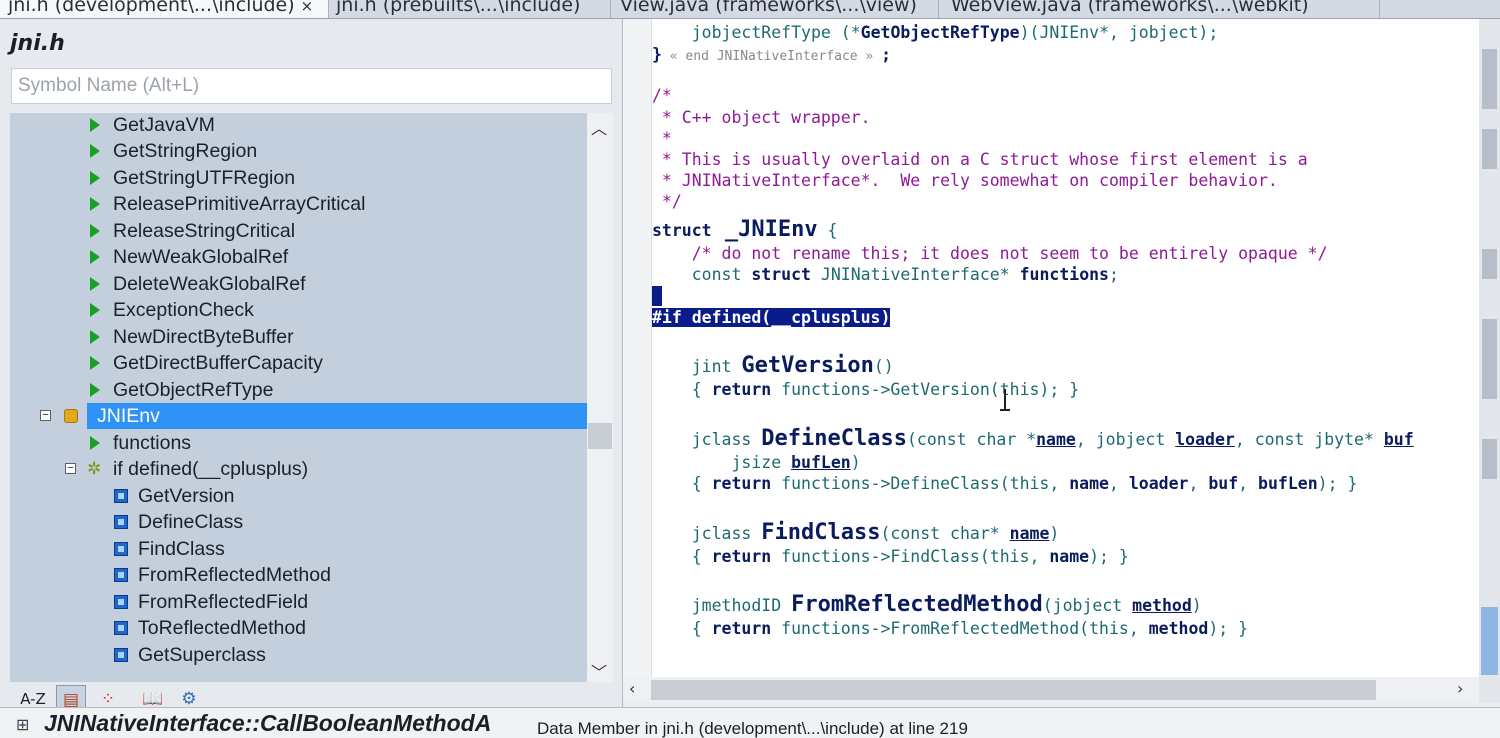 The width and height of the screenshot is (1500, 738). What do you see at coordinates (771, 317) in the screenshot?
I see `code-line-ifdef: #if defined(__cplusplus)` at bounding box center [771, 317].